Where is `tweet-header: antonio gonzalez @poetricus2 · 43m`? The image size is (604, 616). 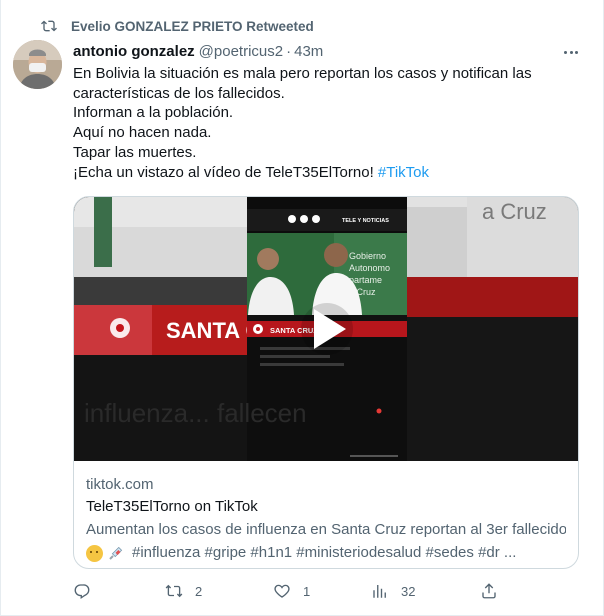
tweet-header: antonio gonzalez @poetricus2 · 43m is located at coordinates (332, 51).